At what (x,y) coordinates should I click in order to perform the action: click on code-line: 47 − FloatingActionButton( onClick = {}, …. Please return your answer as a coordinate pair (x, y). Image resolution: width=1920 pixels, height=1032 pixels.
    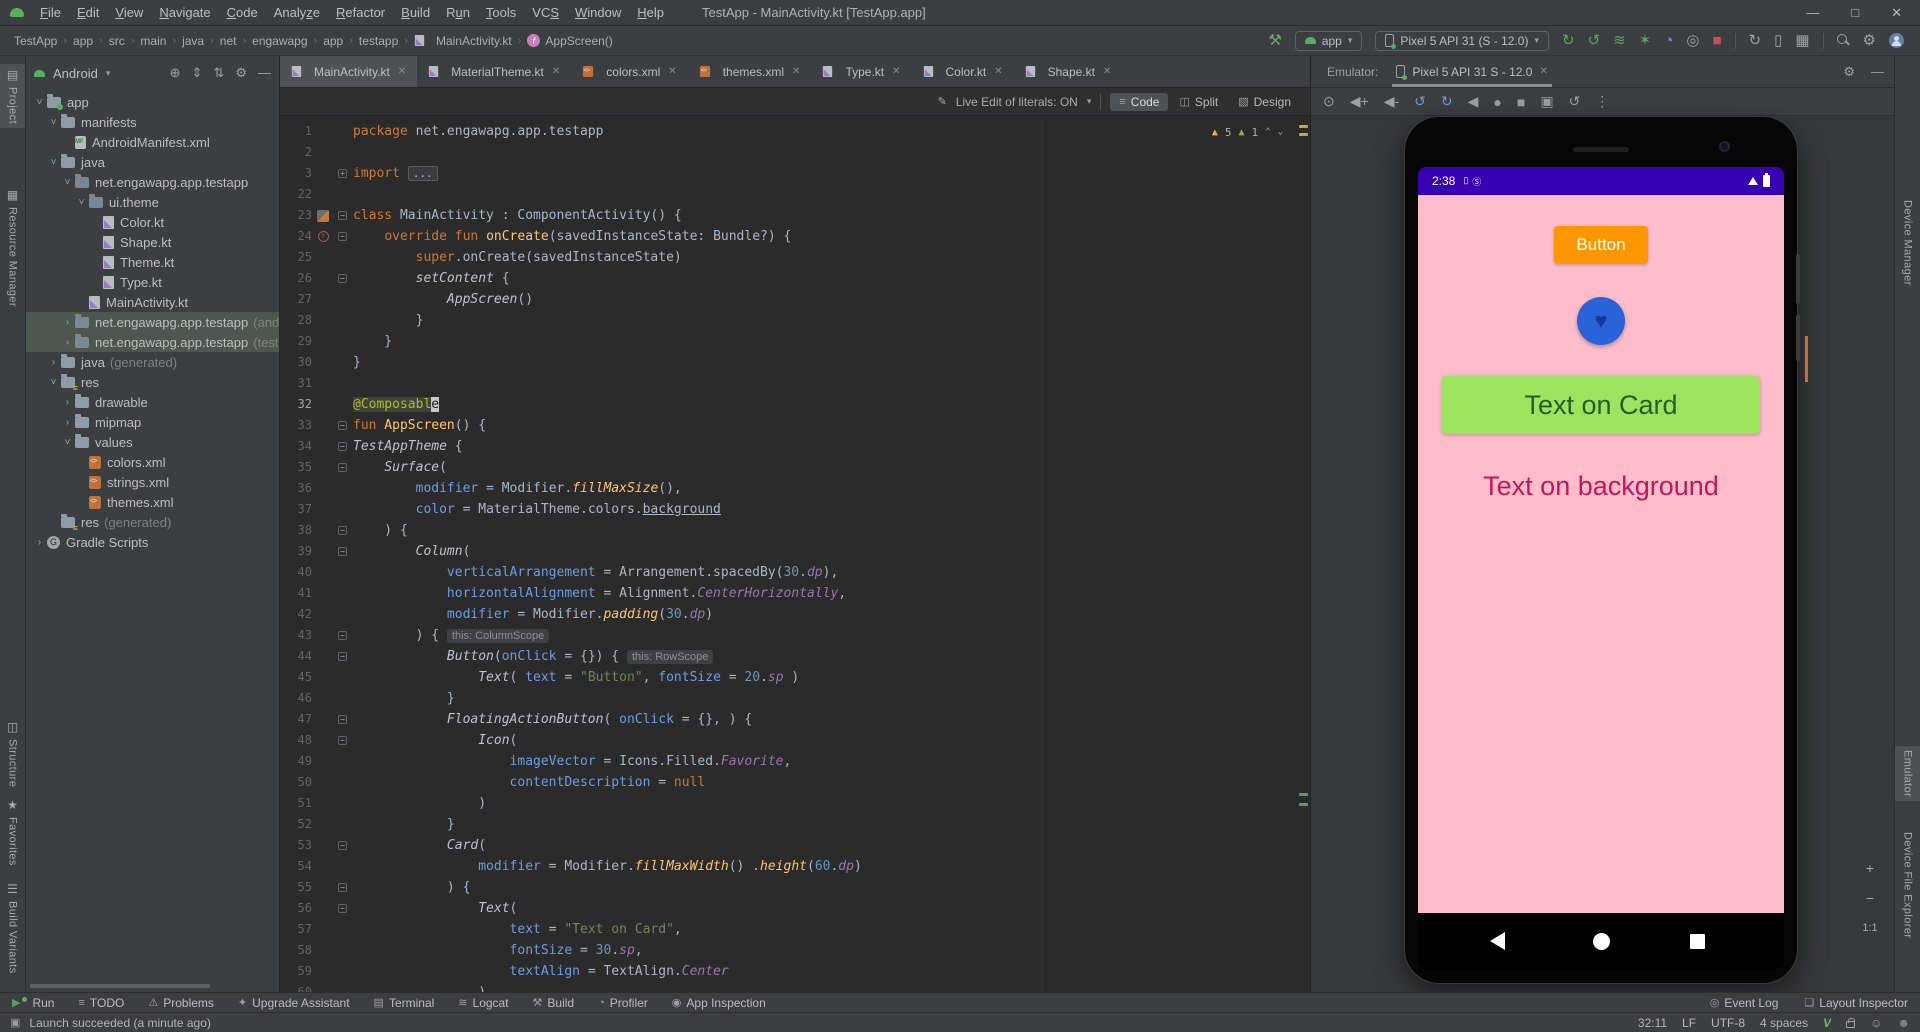
    Looking at the image, I should click on (795, 719).